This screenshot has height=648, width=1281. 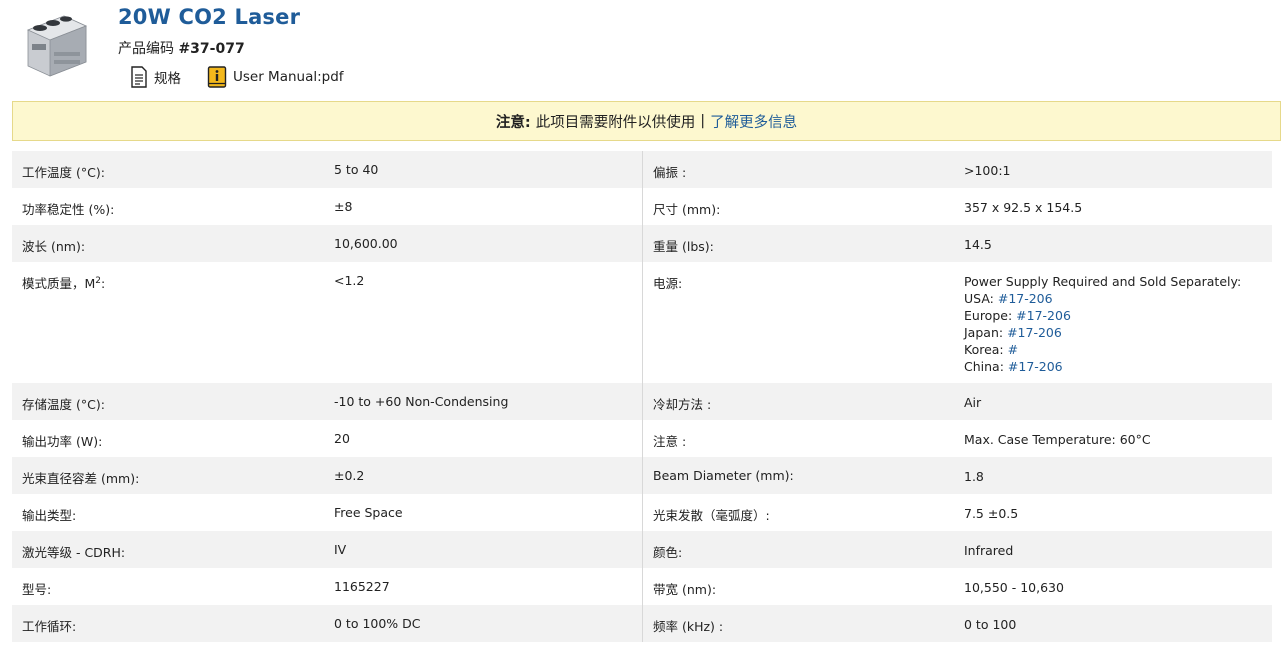 What do you see at coordinates (366, 243) in the screenshot?
I see `spec-value: 10,600.00` at bounding box center [366, 243].